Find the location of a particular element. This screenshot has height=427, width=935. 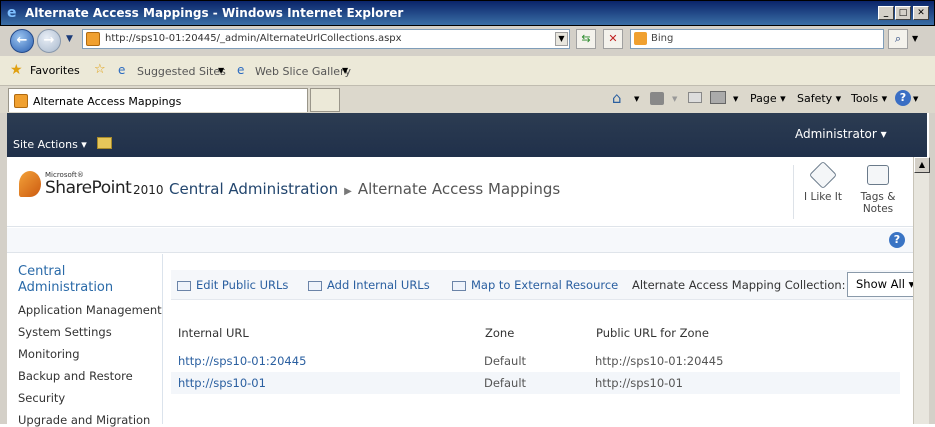

tools-menu: Tools ▾ is located at coordinates (869, 98).